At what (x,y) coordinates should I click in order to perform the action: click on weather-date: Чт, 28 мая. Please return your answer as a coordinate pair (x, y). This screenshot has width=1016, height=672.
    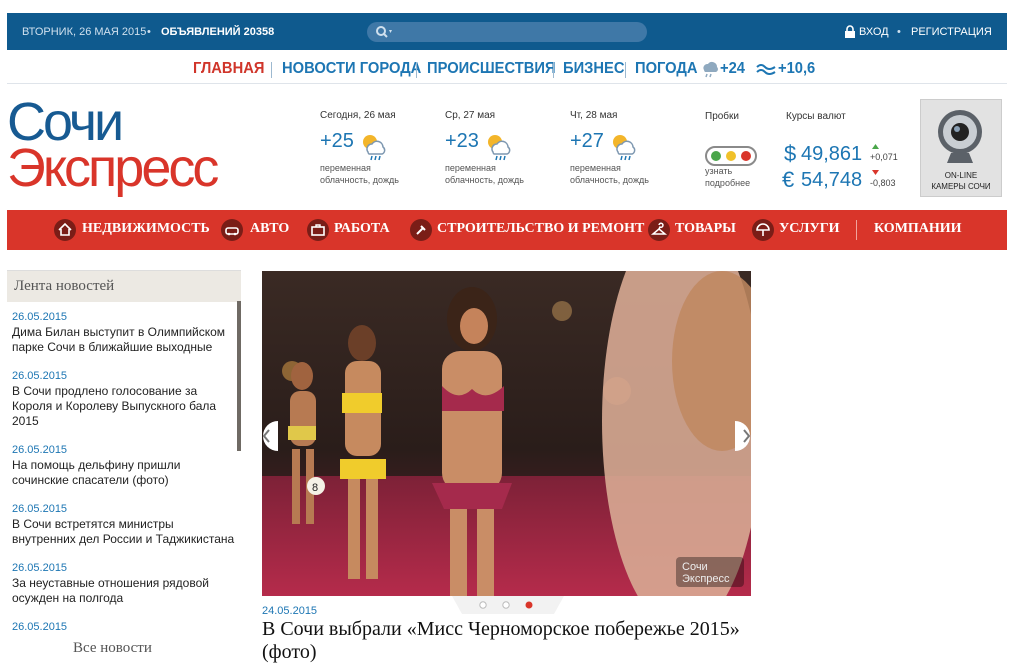
    Looking at the image, I should click on (594, 115).